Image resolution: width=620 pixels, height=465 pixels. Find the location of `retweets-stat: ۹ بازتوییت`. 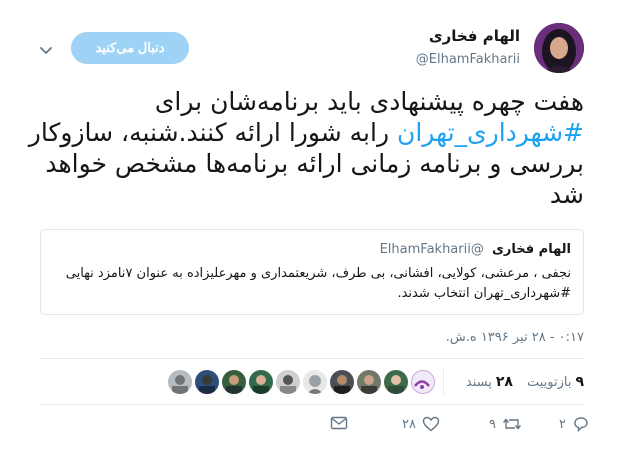

retweets-stat: ۹ بازتوییت is located at coordinates (555, 382).